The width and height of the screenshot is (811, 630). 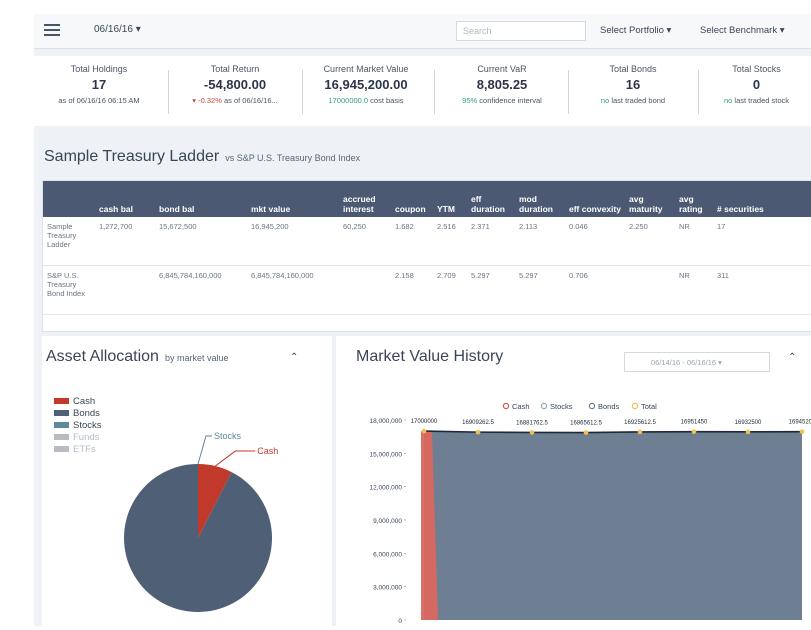 What do you see at coordinates (649, 406) in the screenshot?
I see `legend-label-total: Total` at bounding box center [649, 406].